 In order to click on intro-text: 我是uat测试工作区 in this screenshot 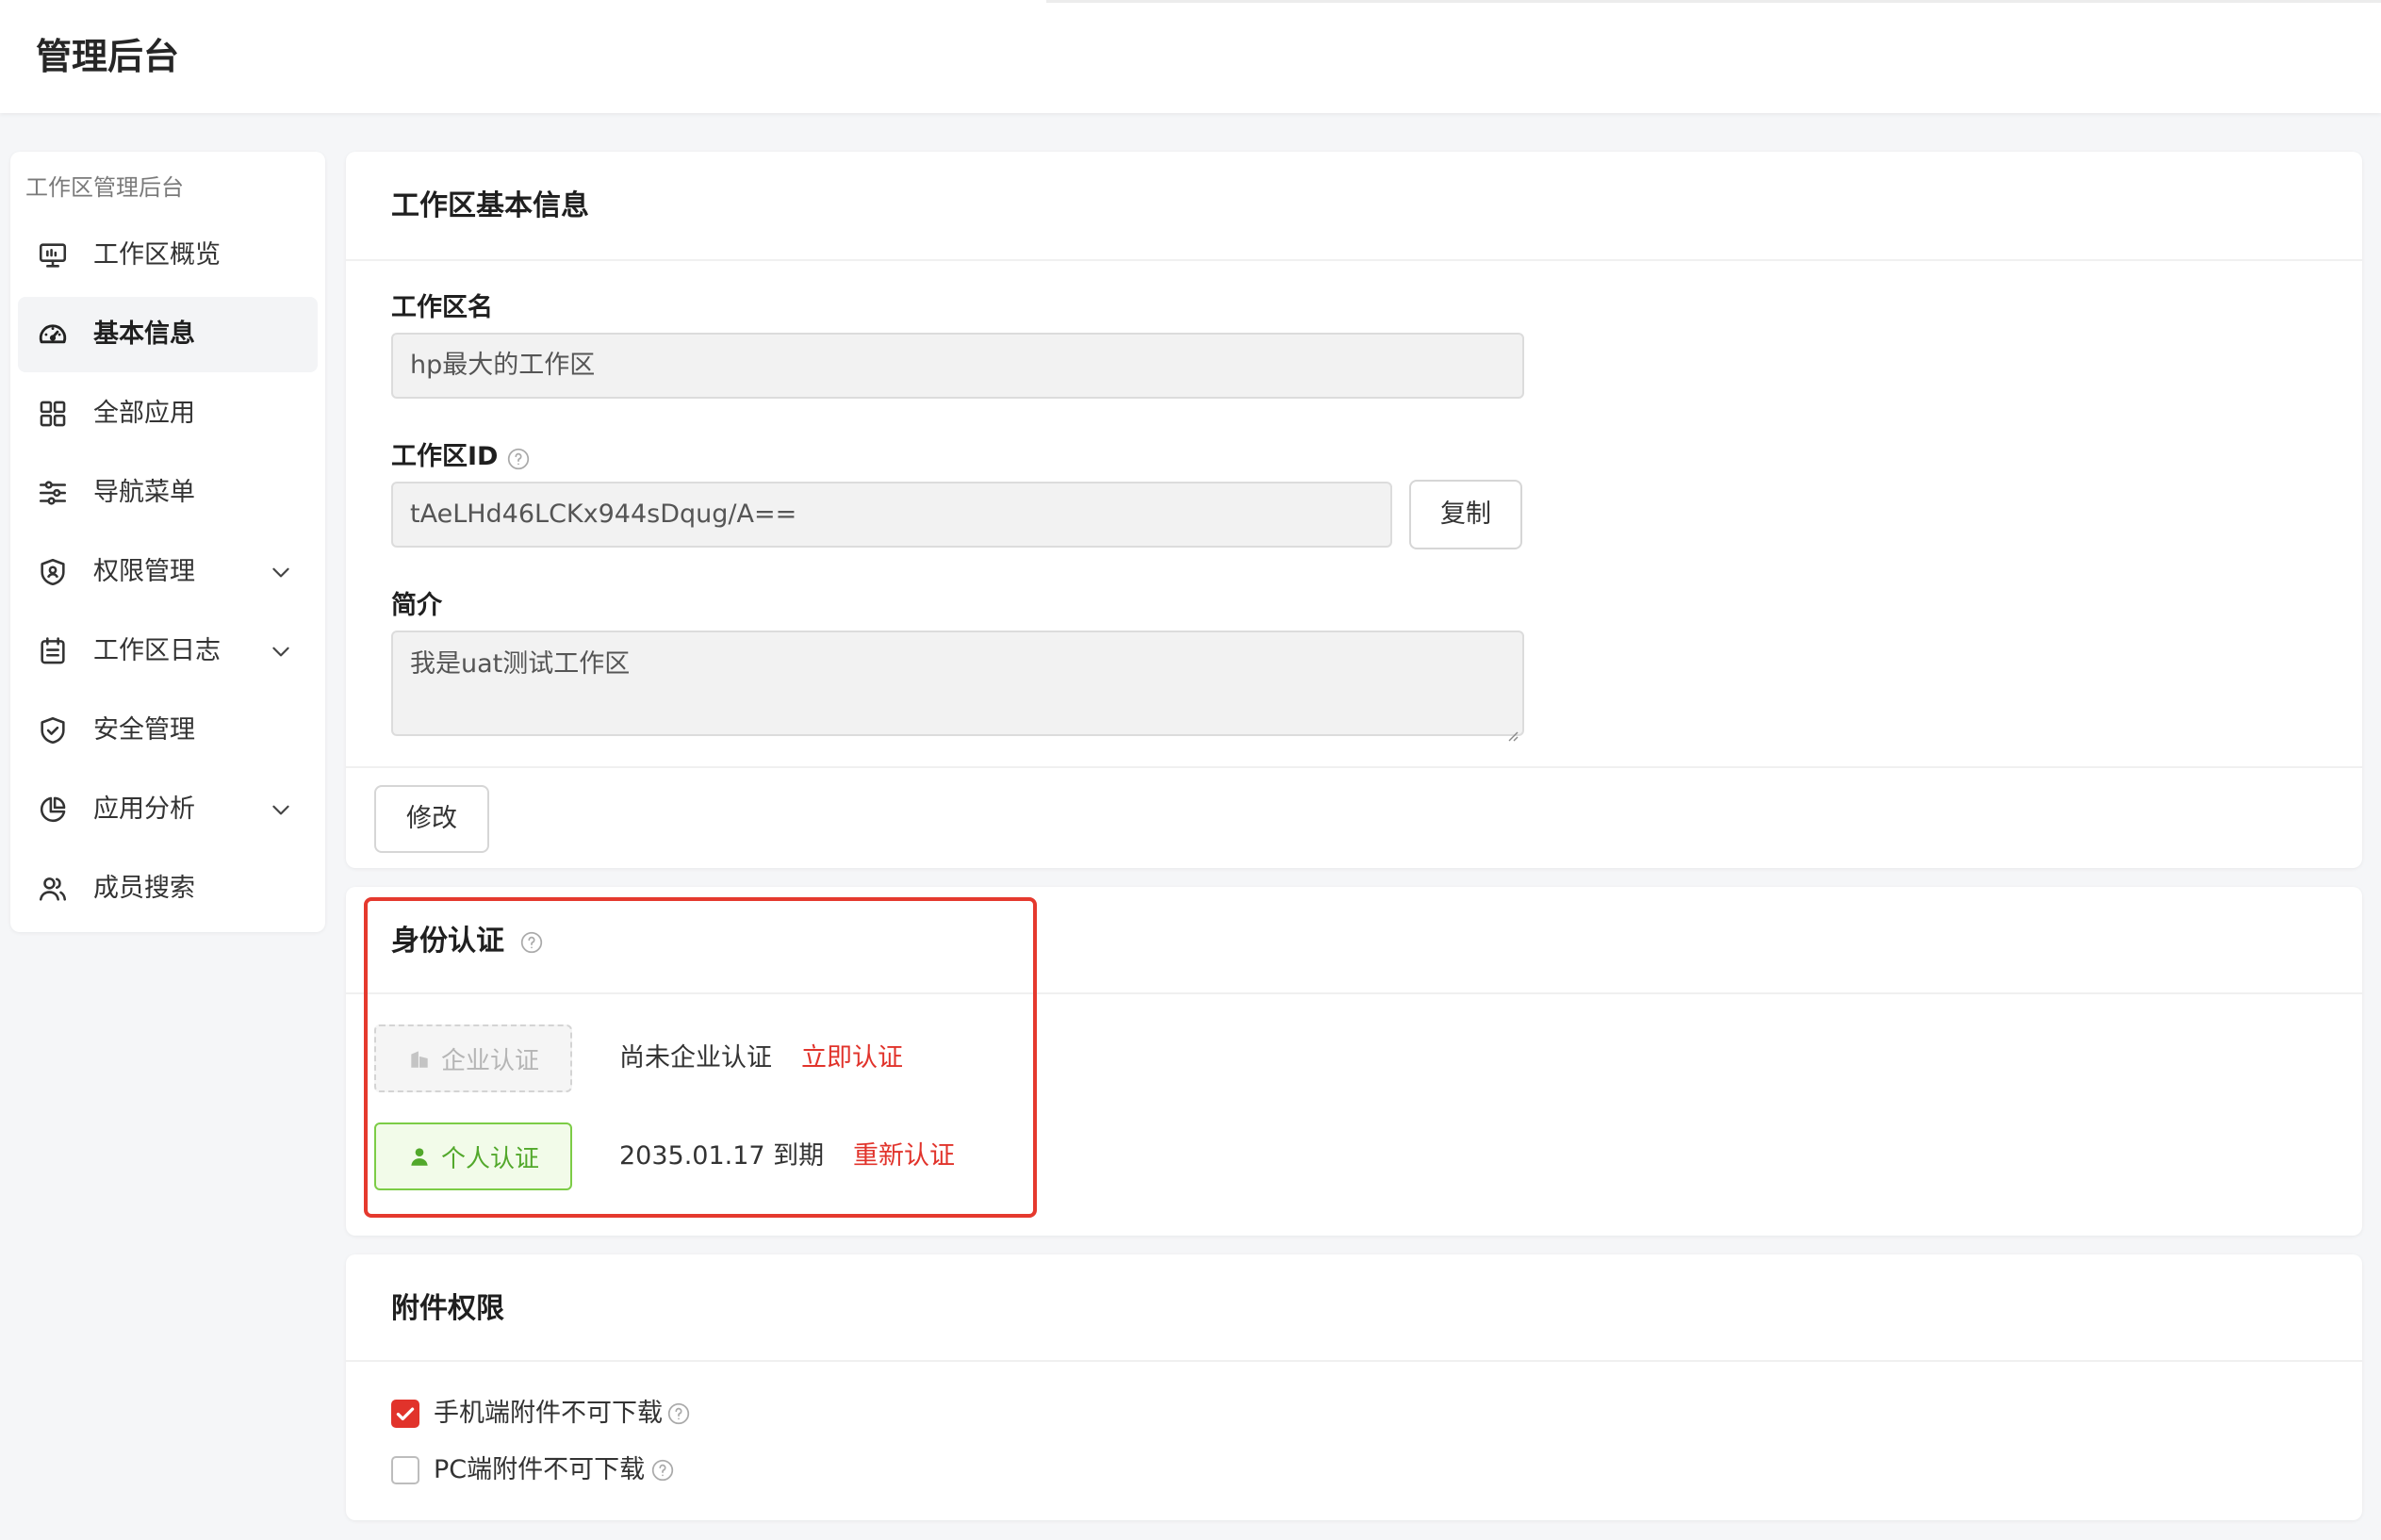, I will do `click(520, 664)`.